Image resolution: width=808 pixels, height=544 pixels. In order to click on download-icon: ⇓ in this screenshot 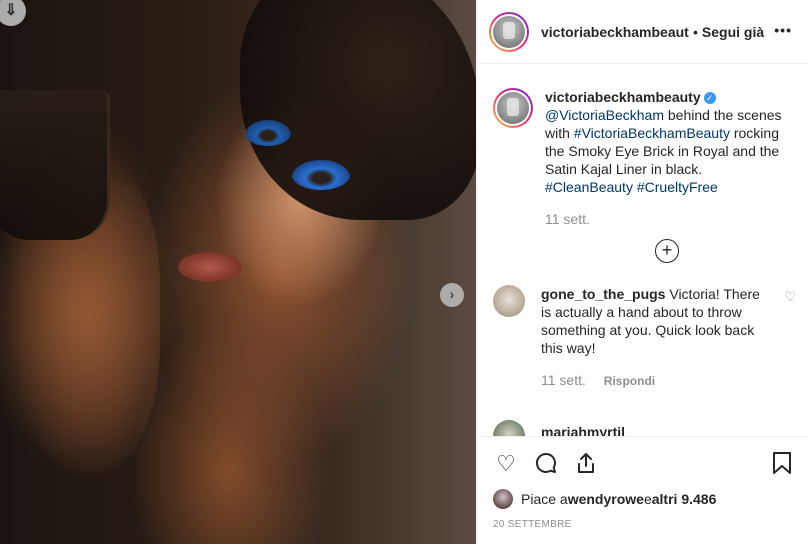, I will do `click(13, 13)`.